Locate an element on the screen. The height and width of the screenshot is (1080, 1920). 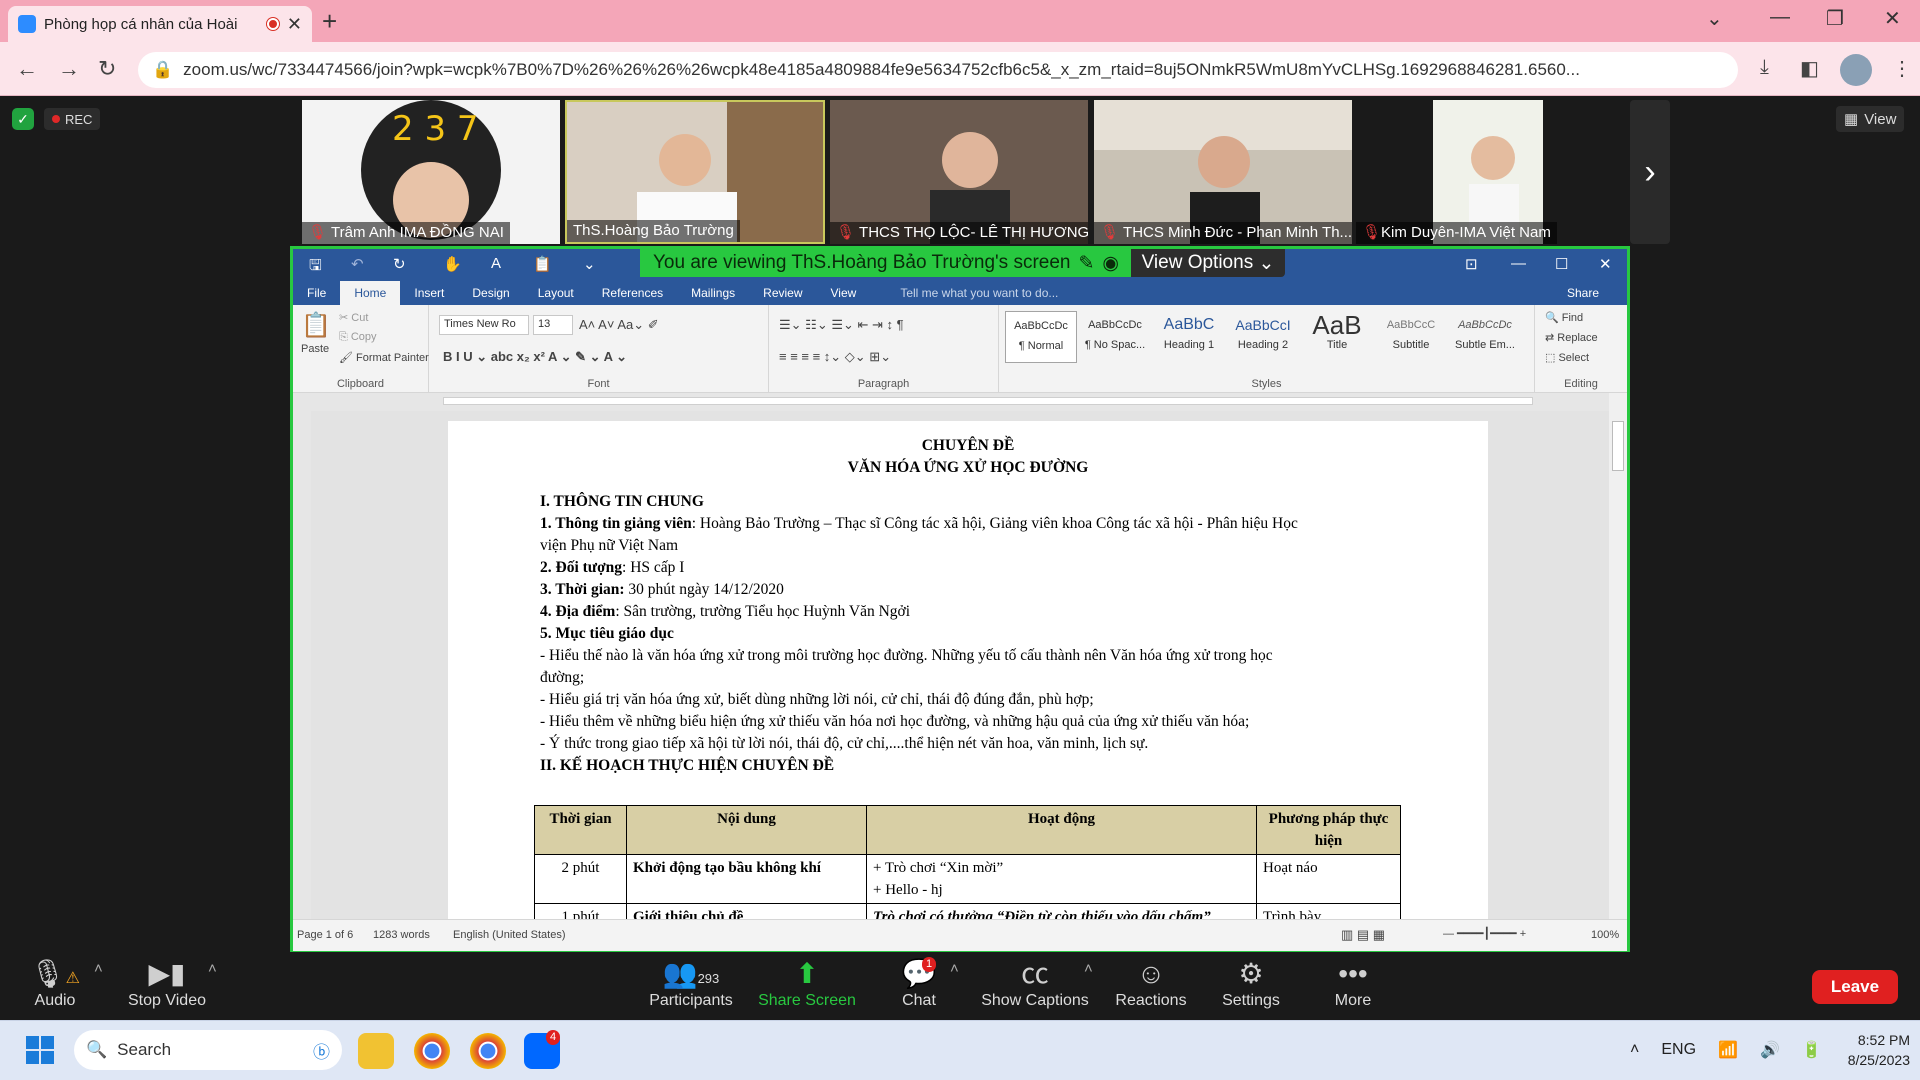
paste-button: Paste is located at coordinates (315, 349).